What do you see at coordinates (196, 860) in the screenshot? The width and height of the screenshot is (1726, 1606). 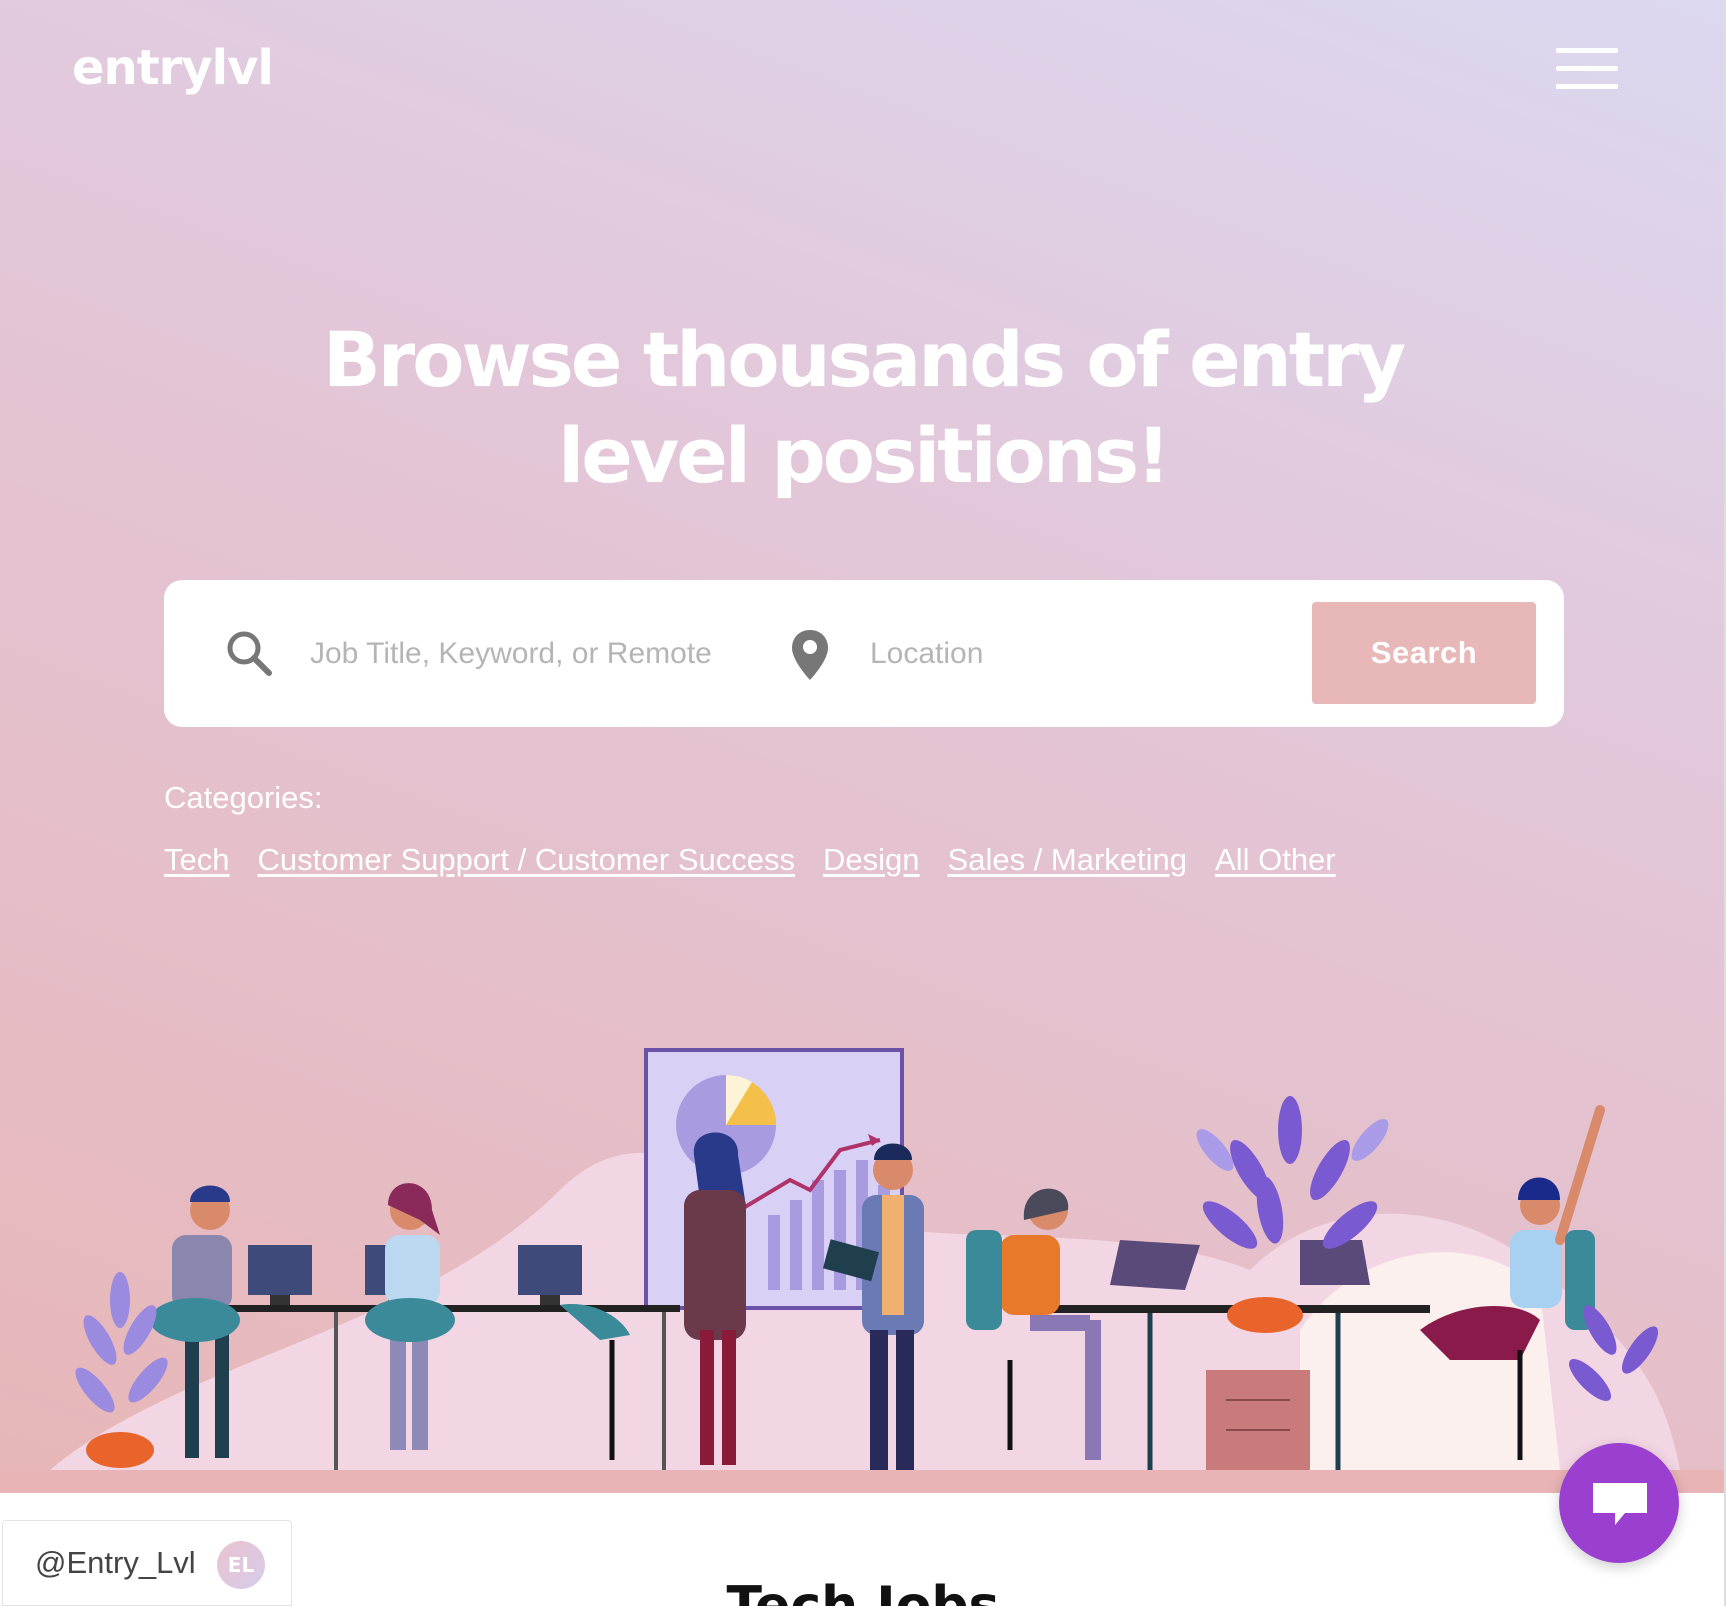 I see `category-link-tech: Tech` at bounding box center [196, 860].